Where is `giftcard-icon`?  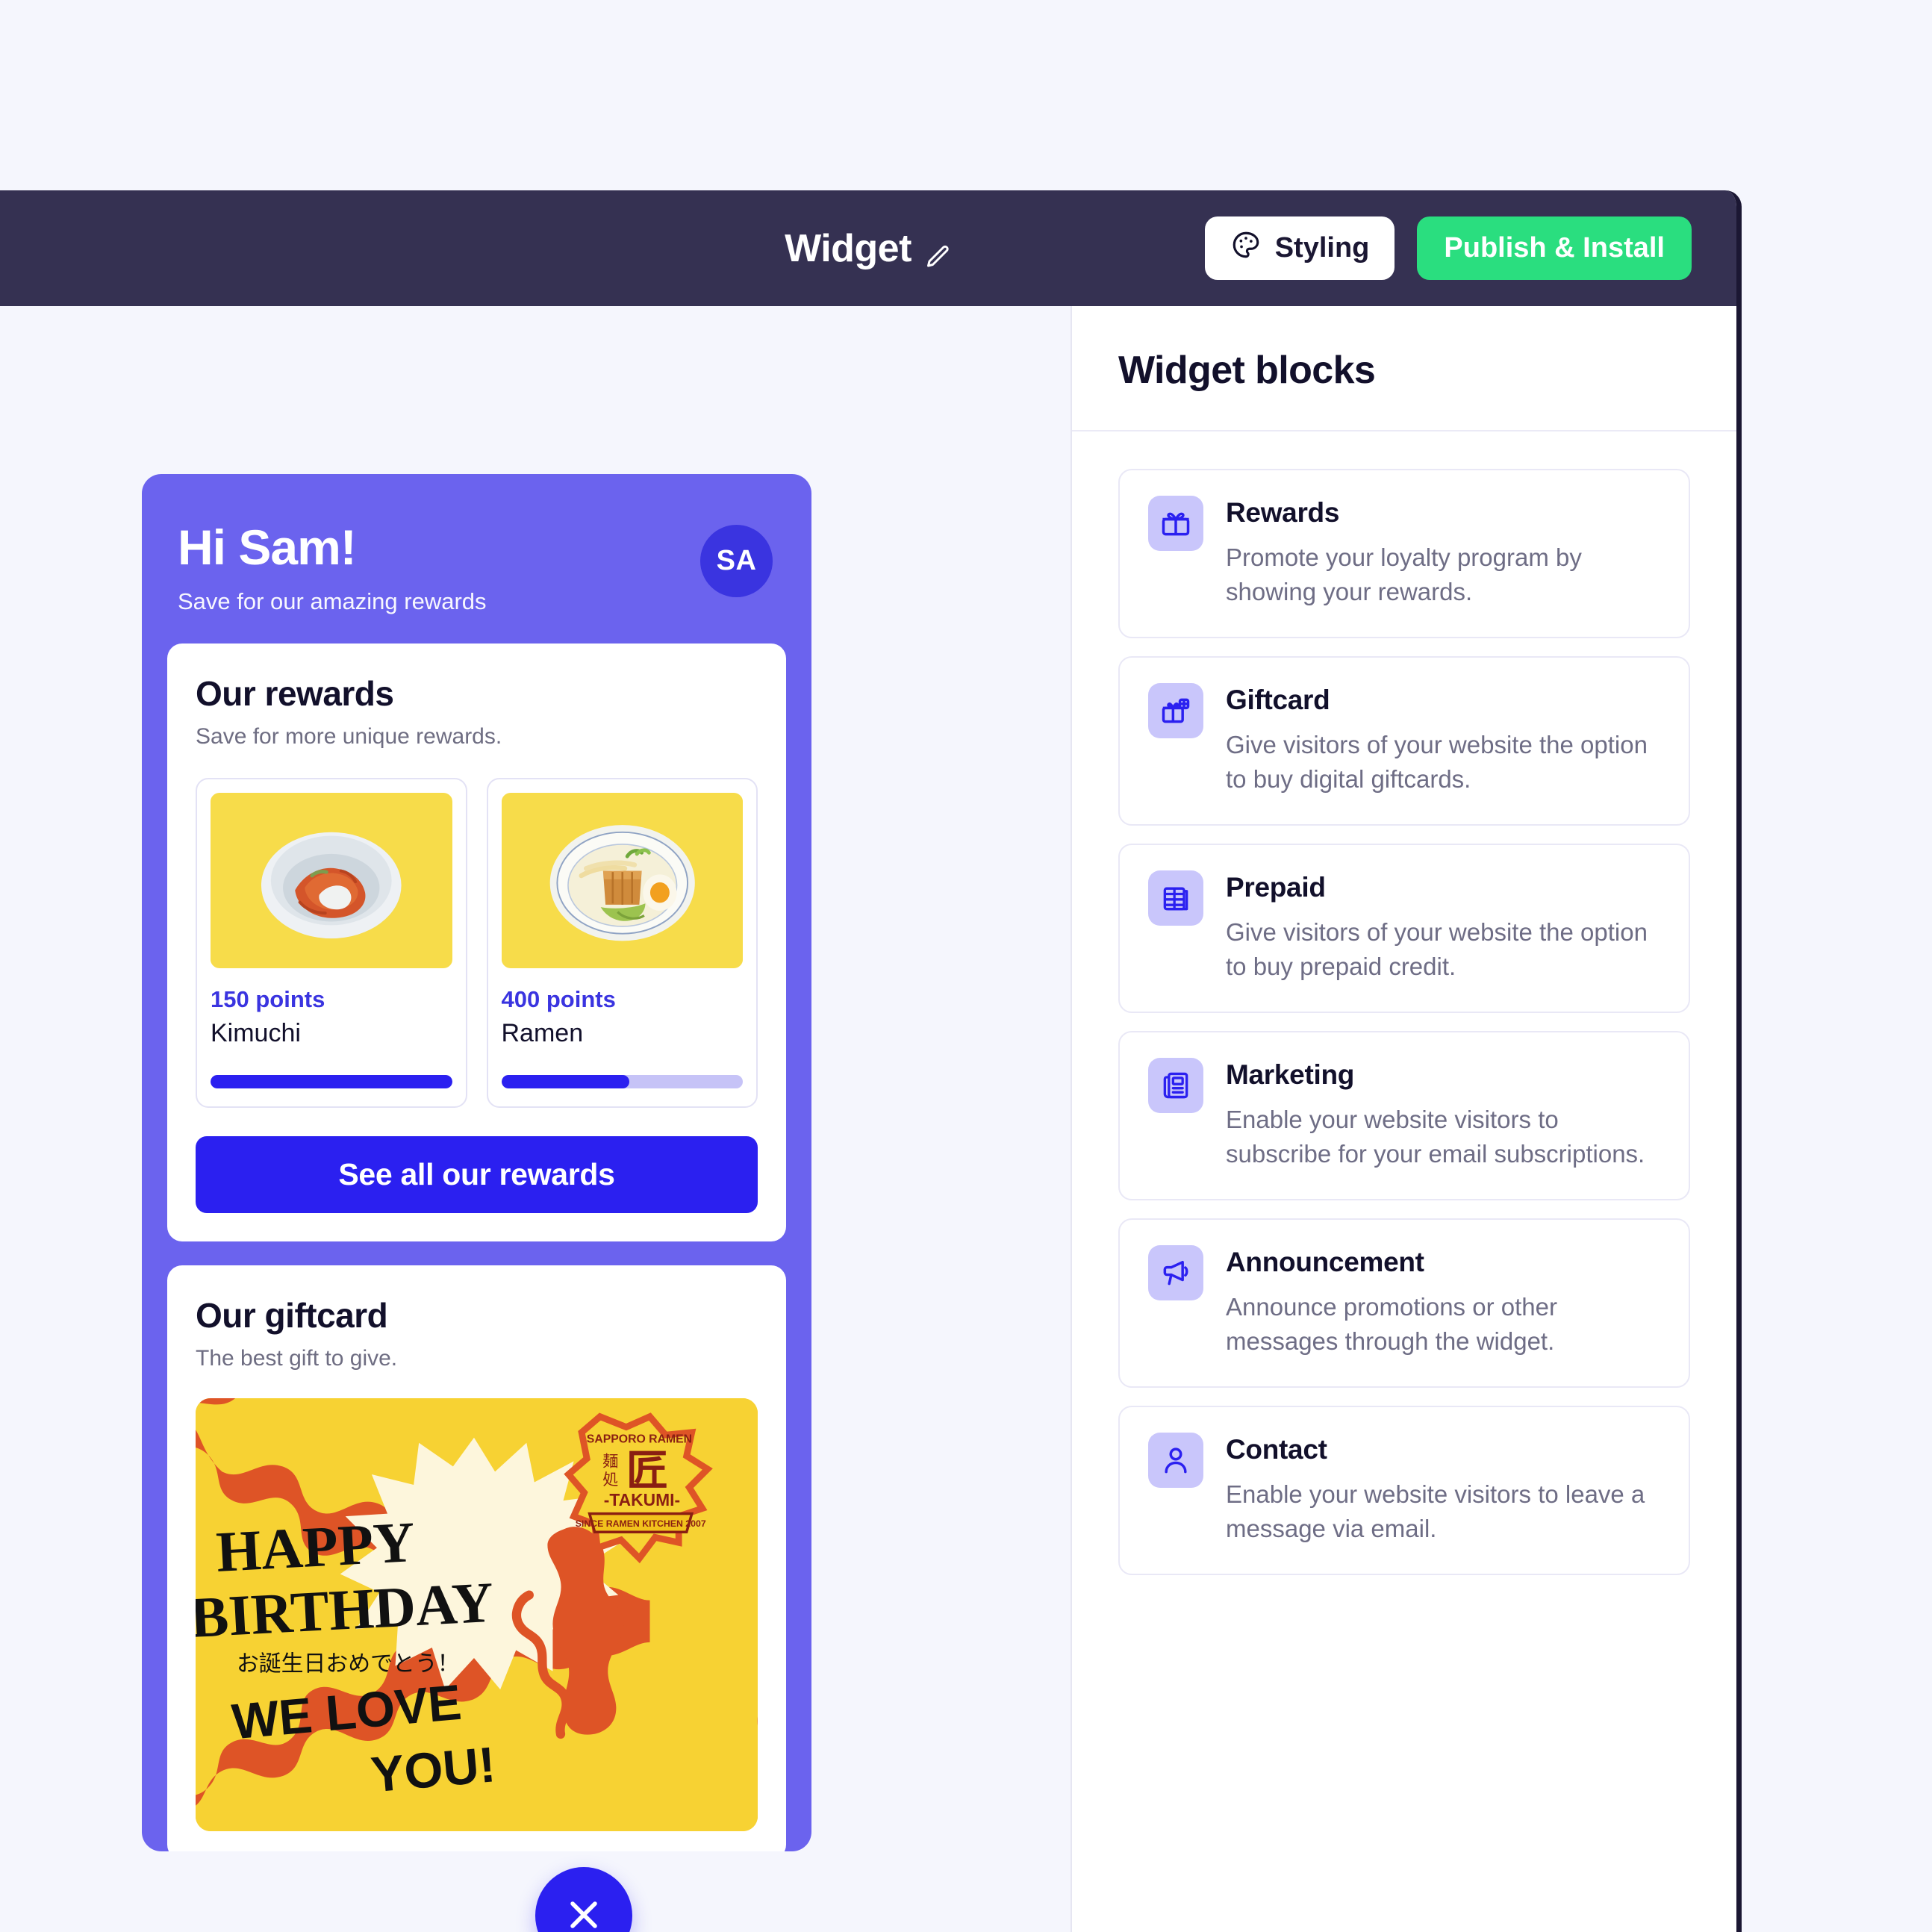 giftcard-icon is located at coordinates (1176, 711).